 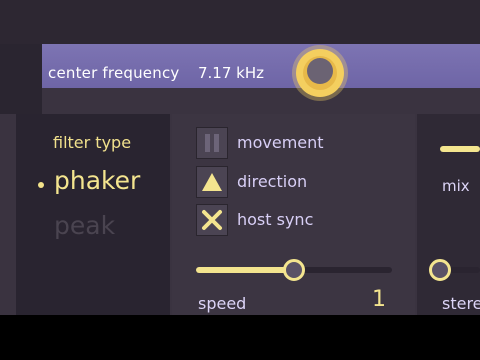 I want to click on knob-cap, so click(x=320, y=71).